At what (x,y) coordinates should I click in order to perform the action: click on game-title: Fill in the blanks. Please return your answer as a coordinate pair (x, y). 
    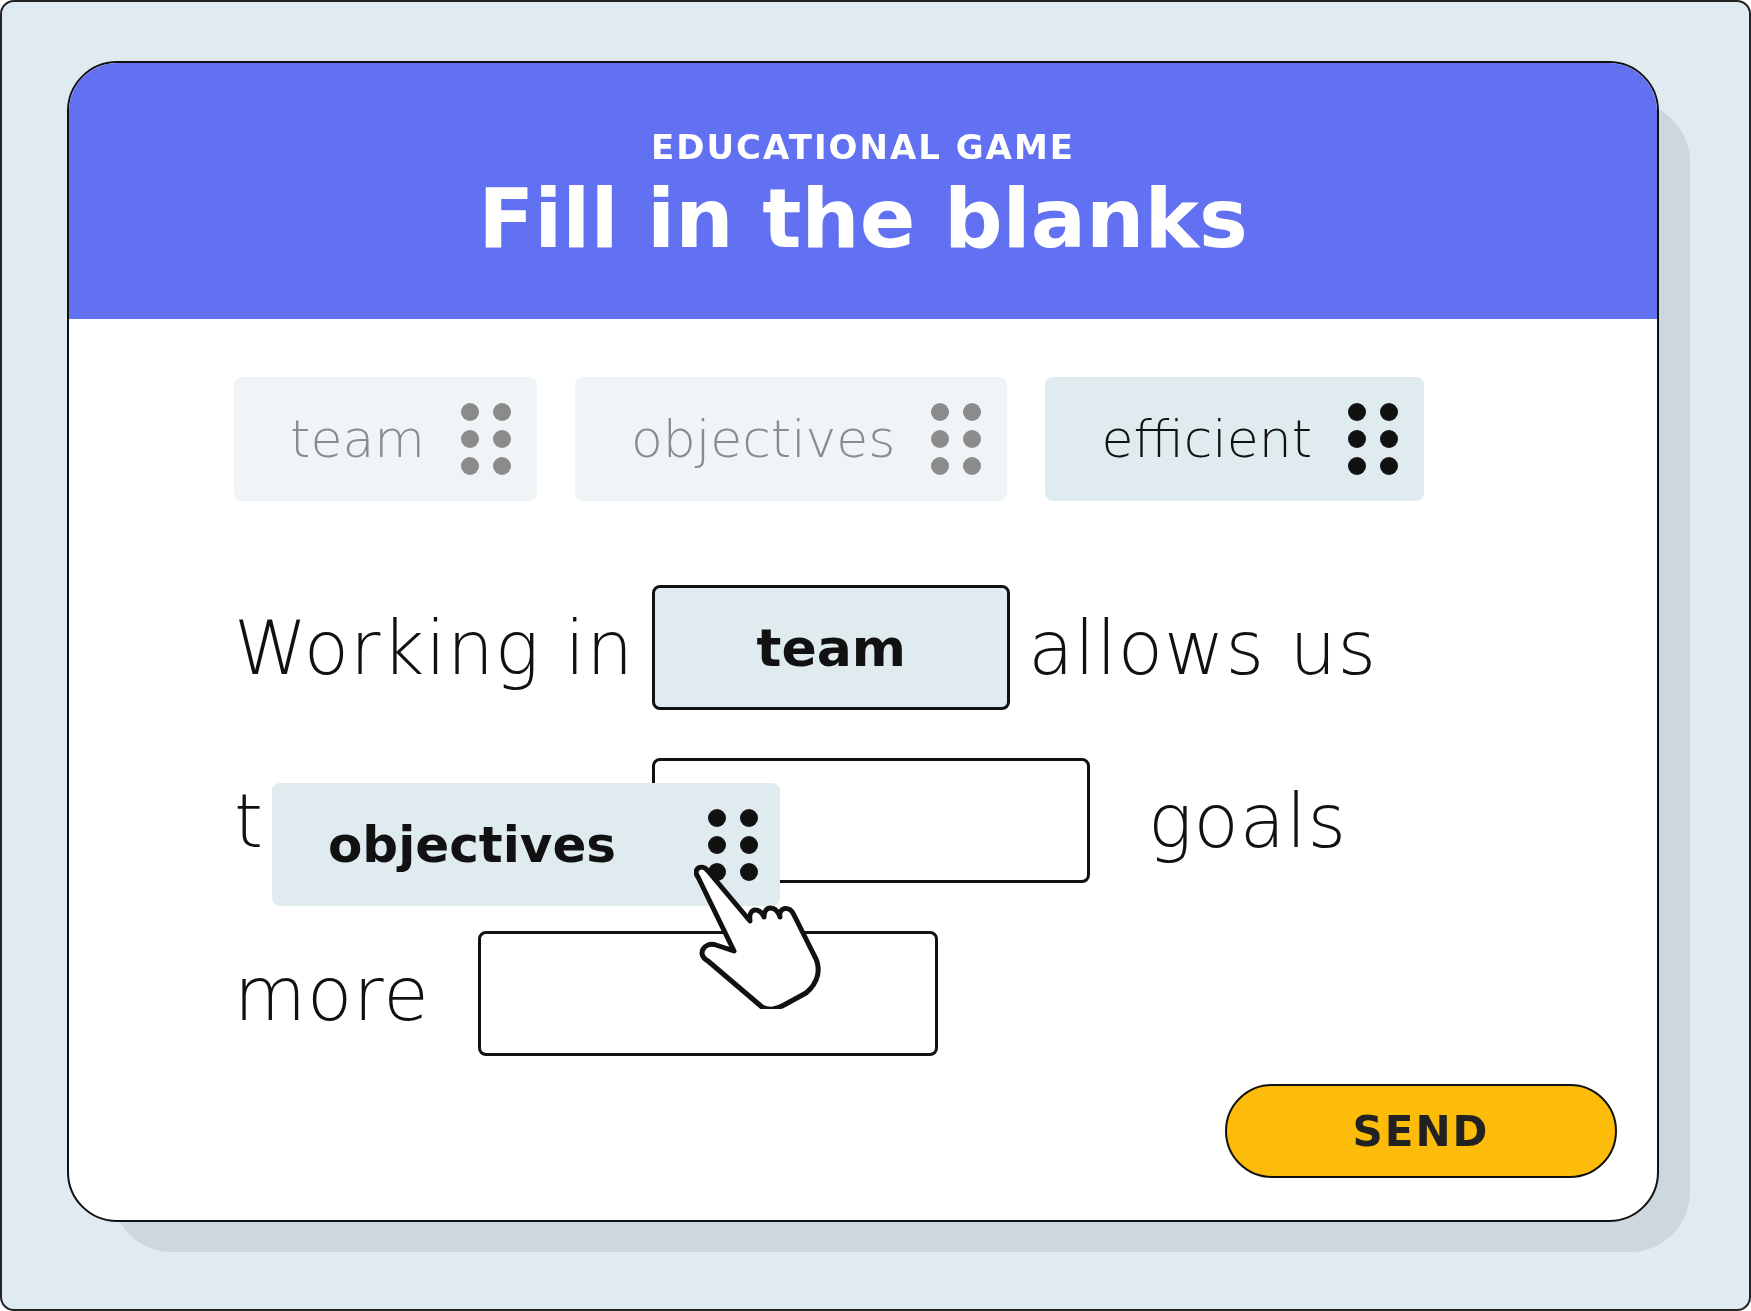
    Looking at the image, I should click on (863, 218).